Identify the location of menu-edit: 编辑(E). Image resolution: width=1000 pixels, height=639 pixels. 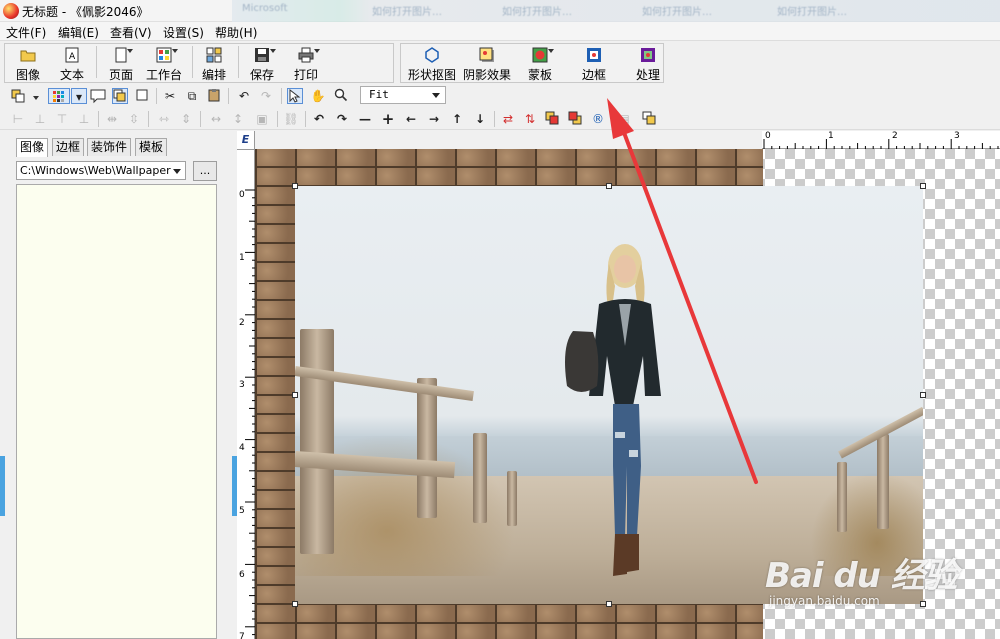
(78, 32).